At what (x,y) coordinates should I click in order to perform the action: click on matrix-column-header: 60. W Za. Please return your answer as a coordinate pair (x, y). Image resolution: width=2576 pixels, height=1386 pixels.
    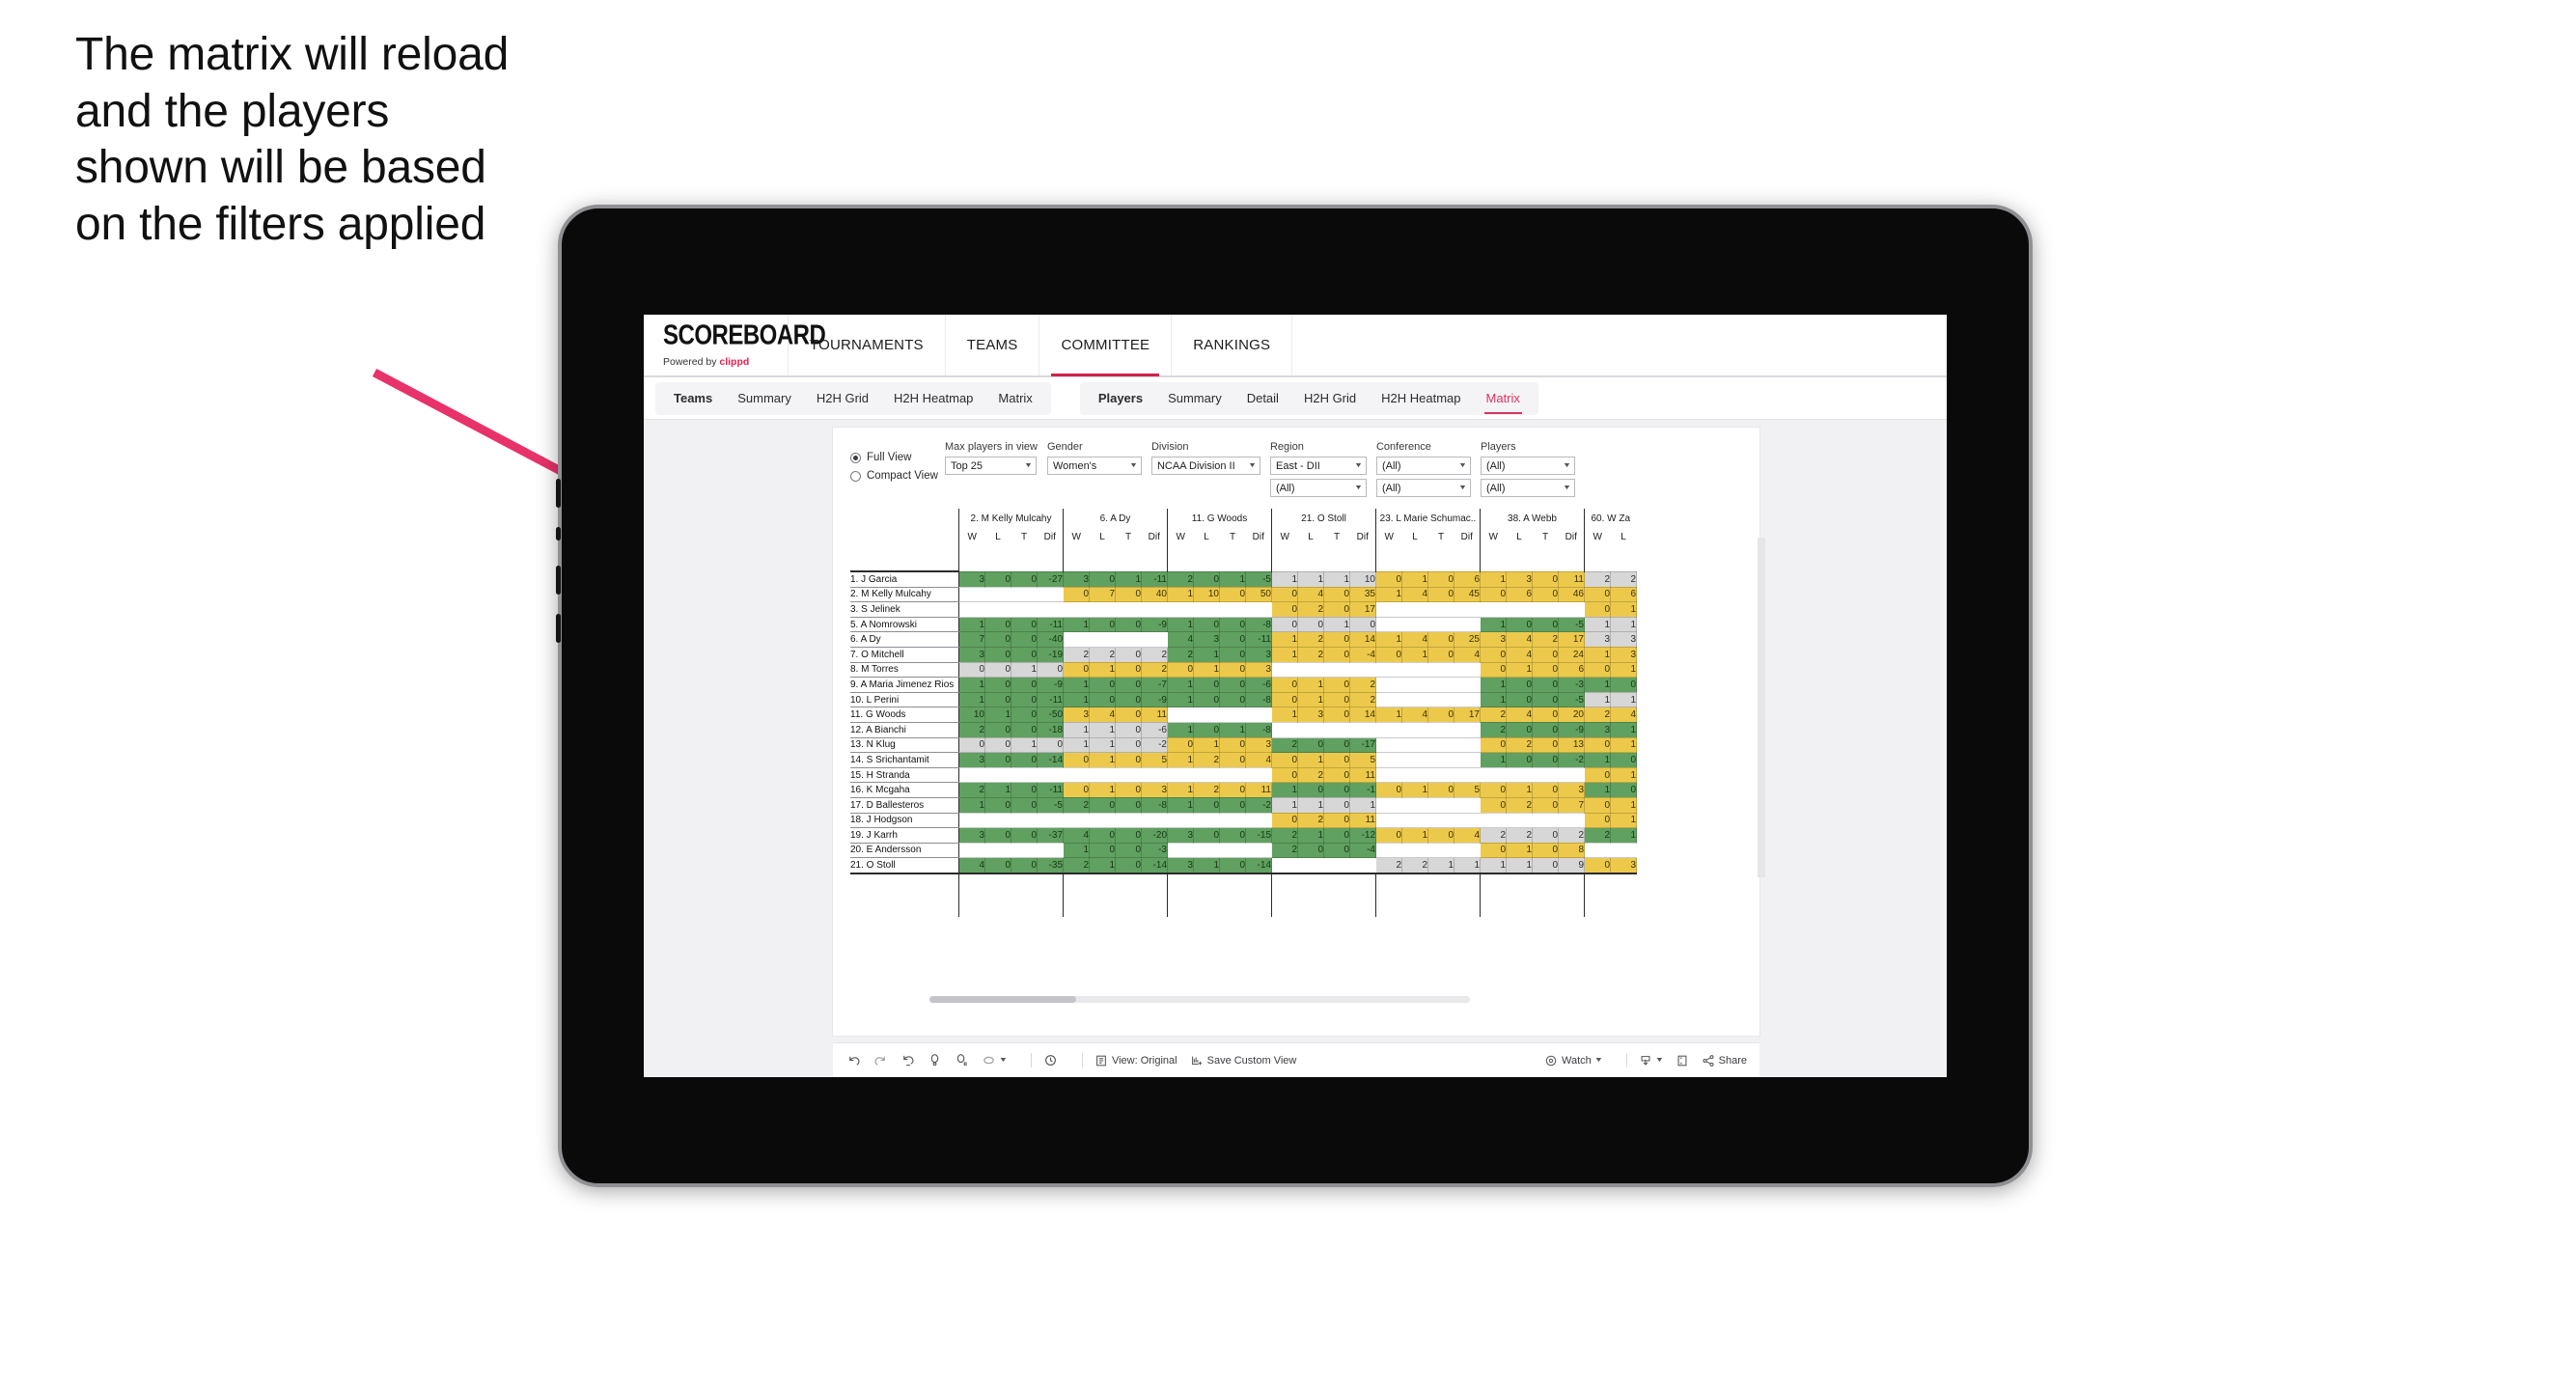
    Looking at the image, I should click on (1610, 518).